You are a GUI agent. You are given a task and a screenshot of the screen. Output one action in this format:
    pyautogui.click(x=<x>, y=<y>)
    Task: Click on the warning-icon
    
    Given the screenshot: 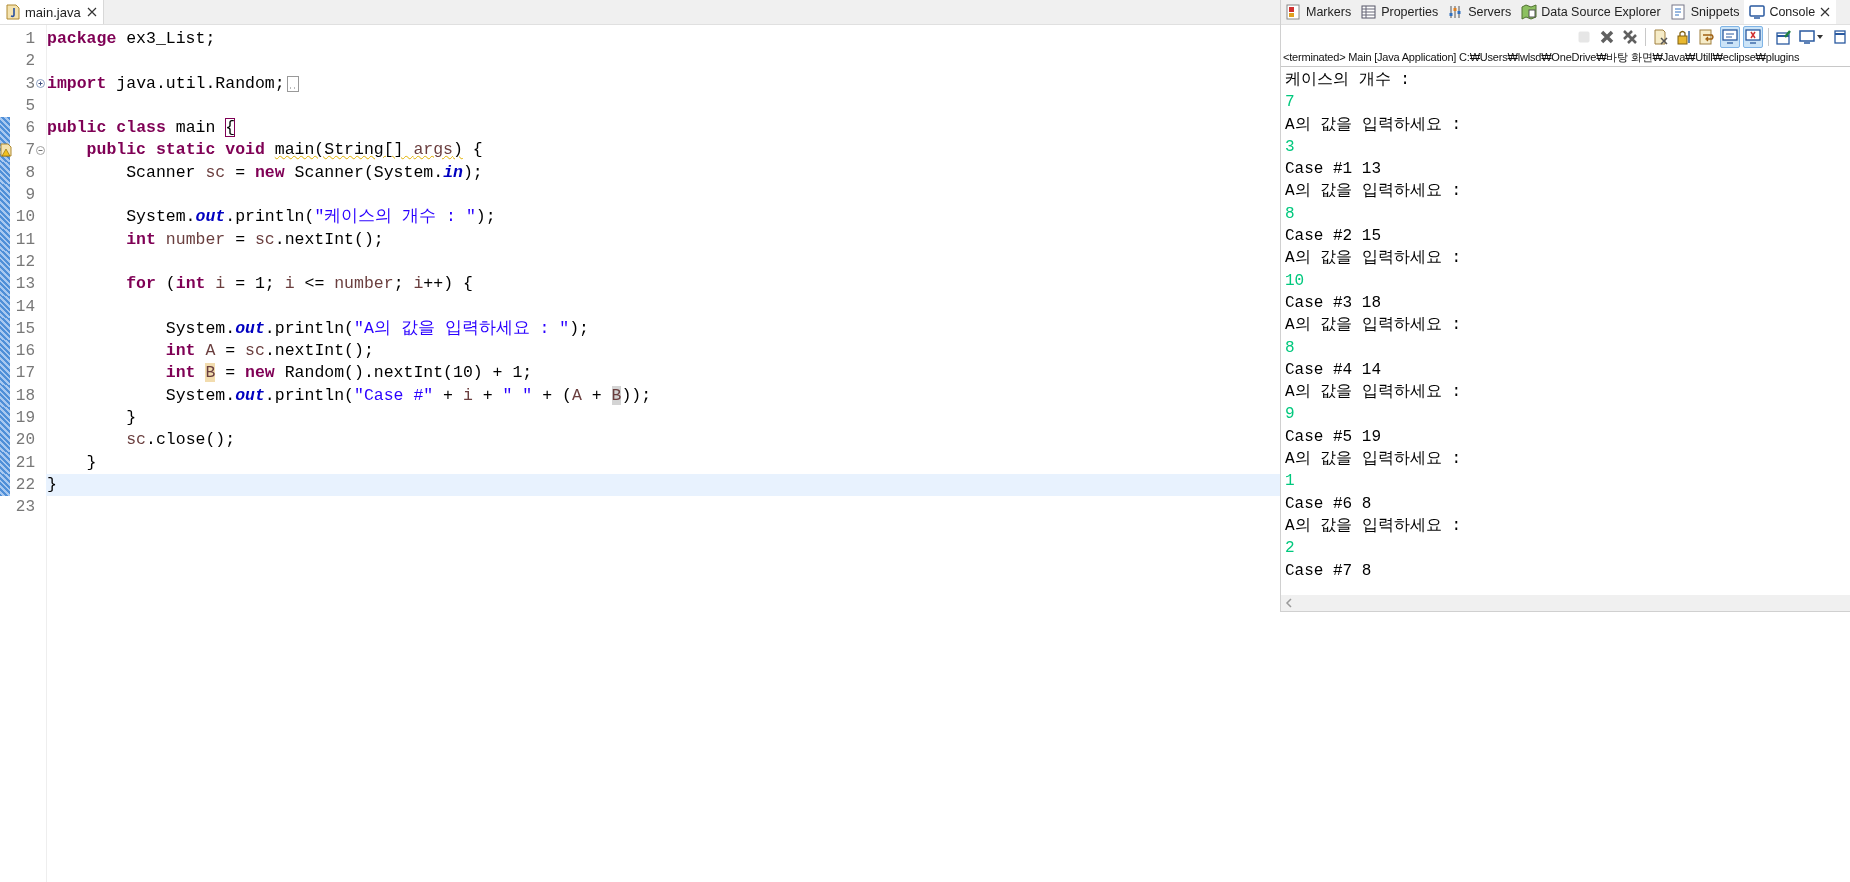 What is the action you would take?
    pyautogui.click(x=6, y=150)
    